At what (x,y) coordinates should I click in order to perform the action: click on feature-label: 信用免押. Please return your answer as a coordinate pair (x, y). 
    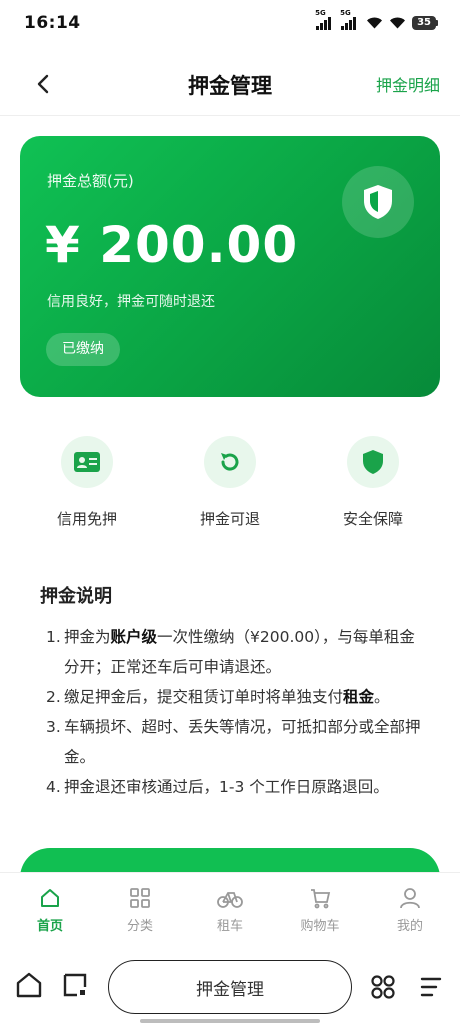
    Looking at the image, I should click on (86, 519).